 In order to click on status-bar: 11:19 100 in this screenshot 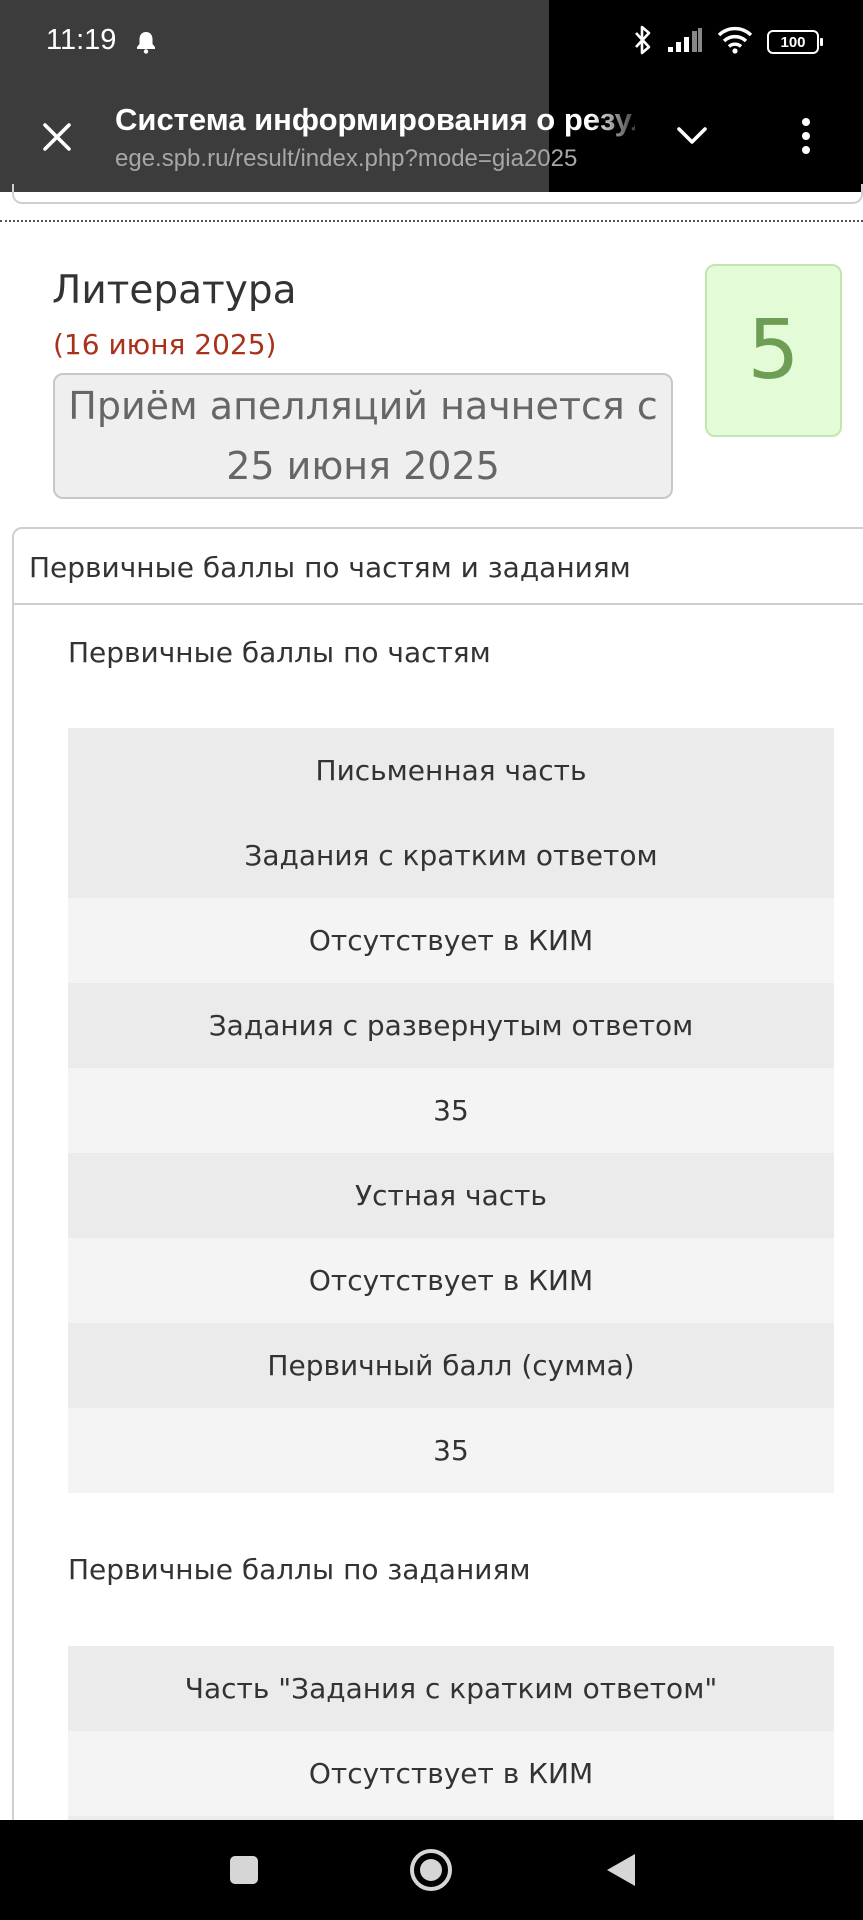, I will do `click(431, 43)`.